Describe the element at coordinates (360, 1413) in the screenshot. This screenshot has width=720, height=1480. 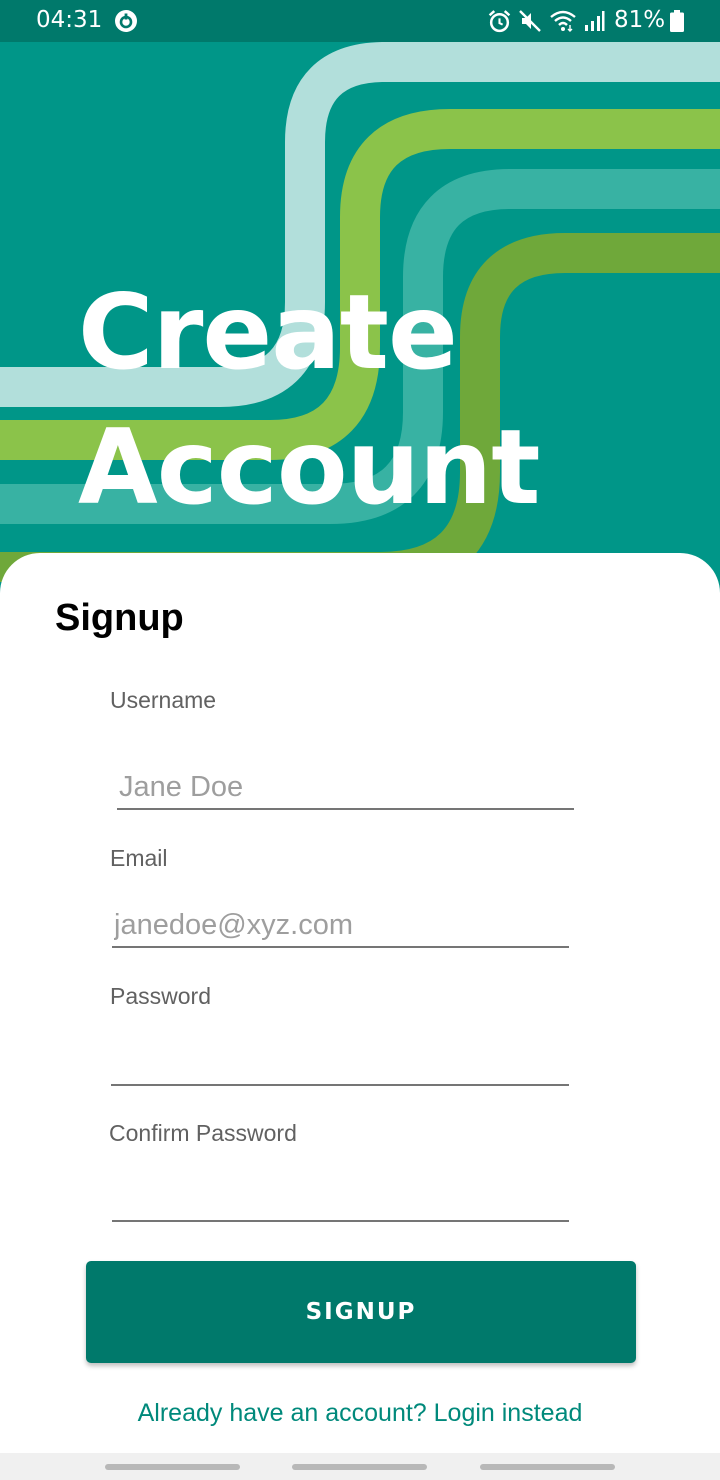
I see `login-instead-link: Already have an account? Login instead` at that location.